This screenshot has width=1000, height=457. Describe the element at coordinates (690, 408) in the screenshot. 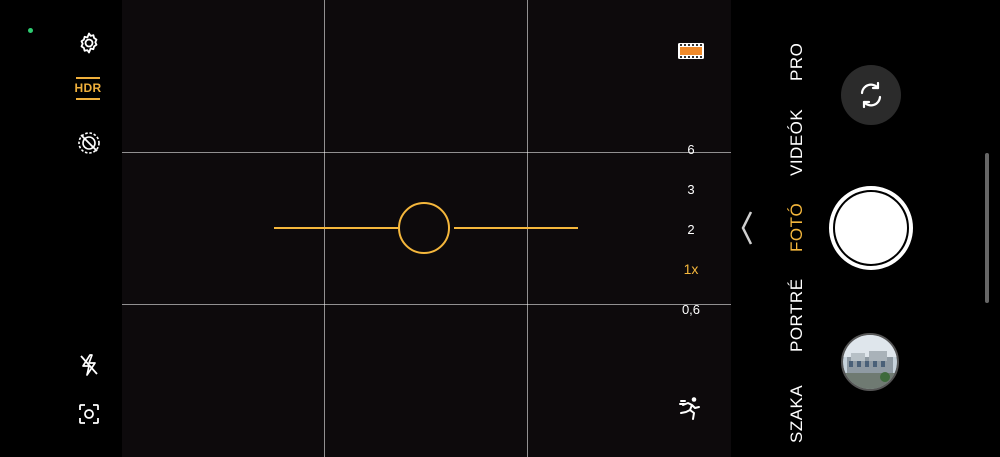

I see `running-person-icon` at that location.